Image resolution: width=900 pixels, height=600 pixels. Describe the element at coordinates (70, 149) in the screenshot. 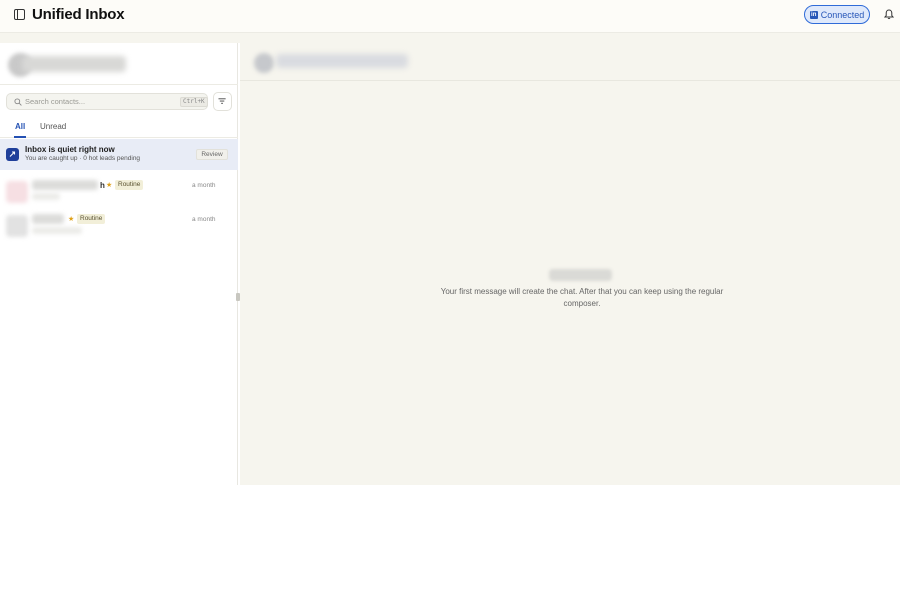

I see `notice-title: Inbox is quiet right now` at that location.